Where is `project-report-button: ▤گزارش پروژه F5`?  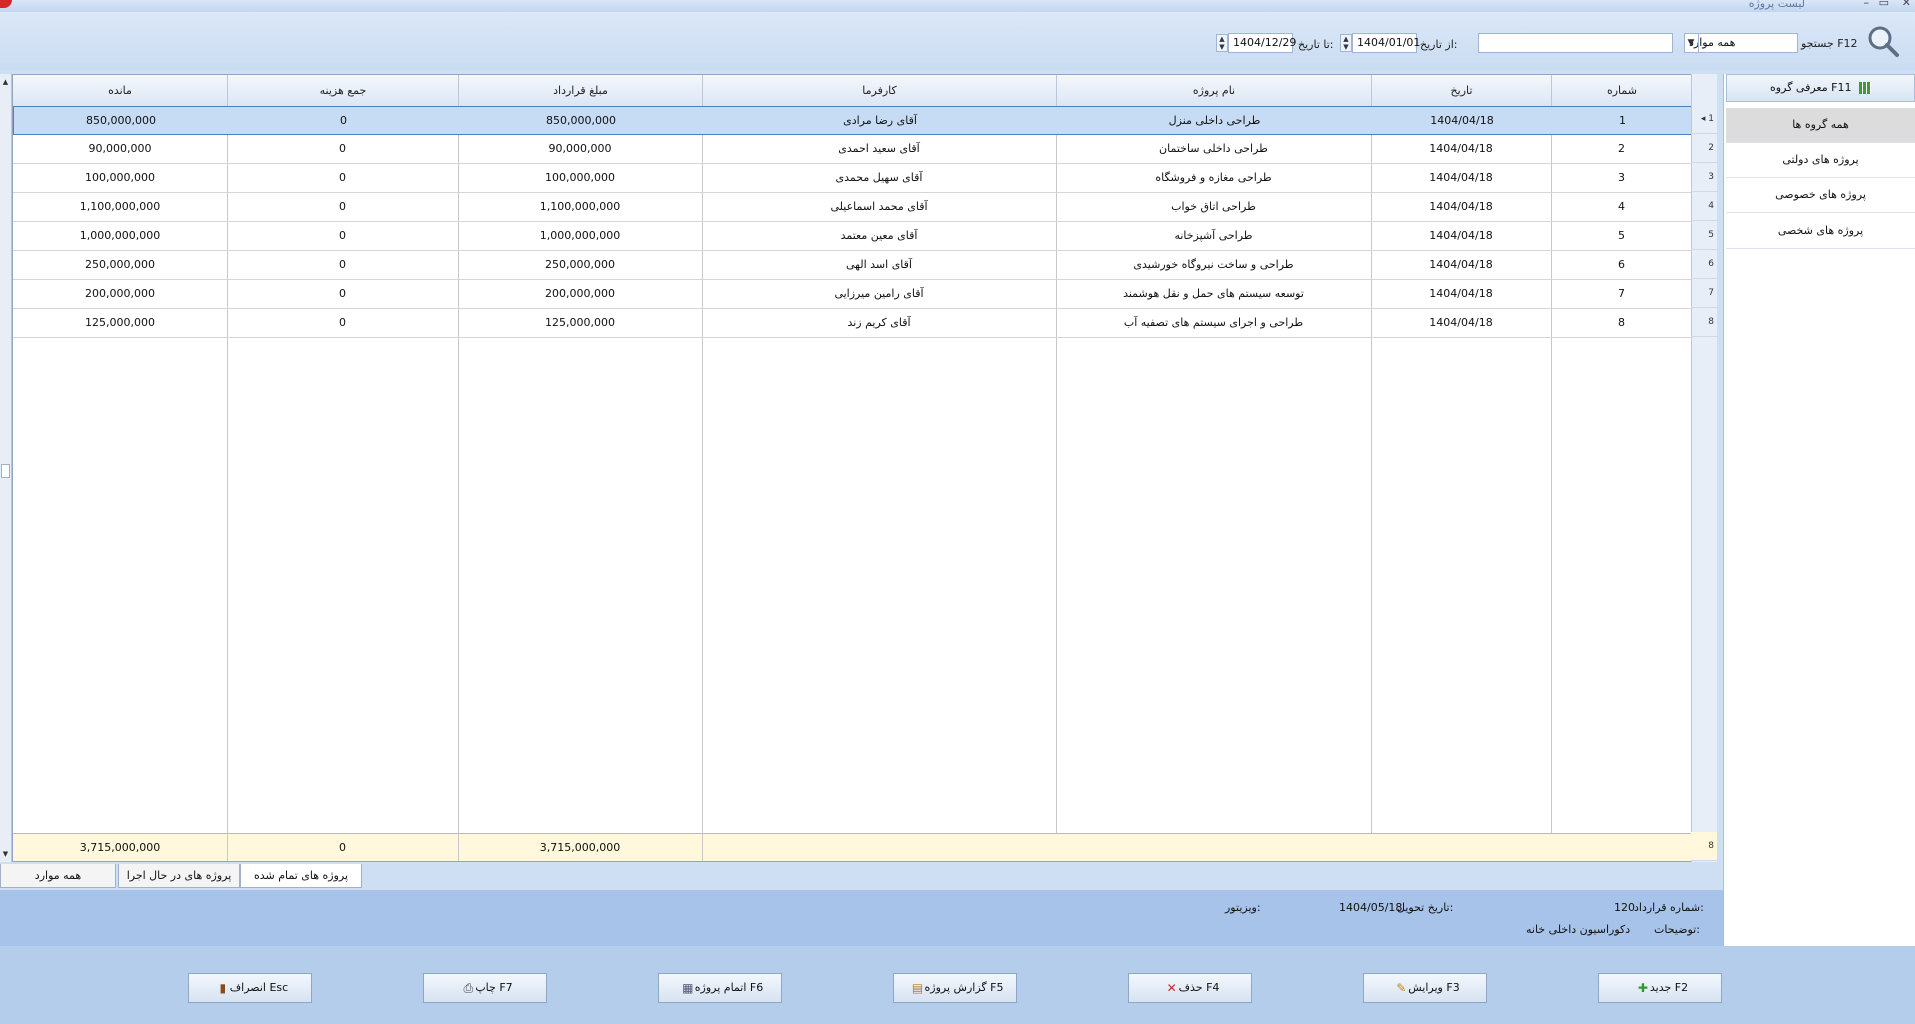
project-report-button: ▤گزارش پروژه F5 is located at coordinates (955, 988).